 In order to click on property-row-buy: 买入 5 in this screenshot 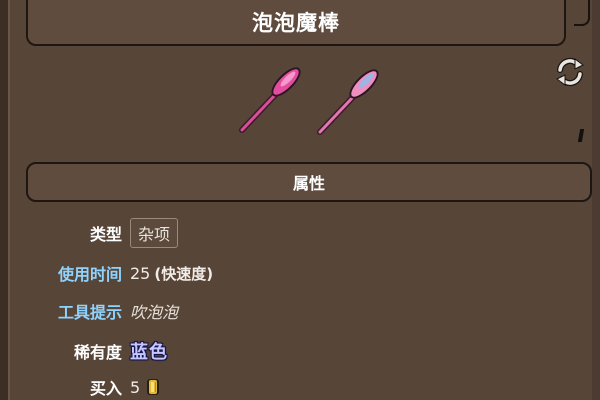, I will do `click(300, 385)`.